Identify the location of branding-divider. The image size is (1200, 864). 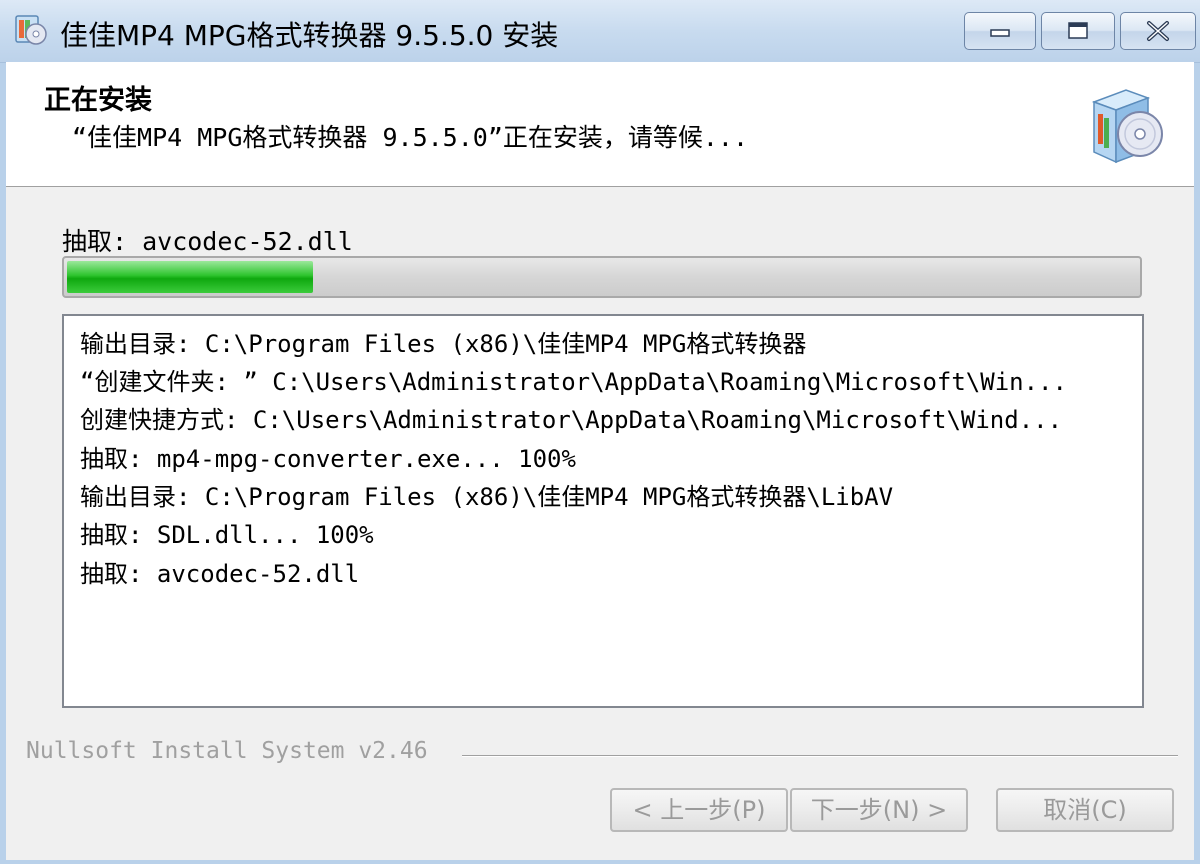
(820, 756).